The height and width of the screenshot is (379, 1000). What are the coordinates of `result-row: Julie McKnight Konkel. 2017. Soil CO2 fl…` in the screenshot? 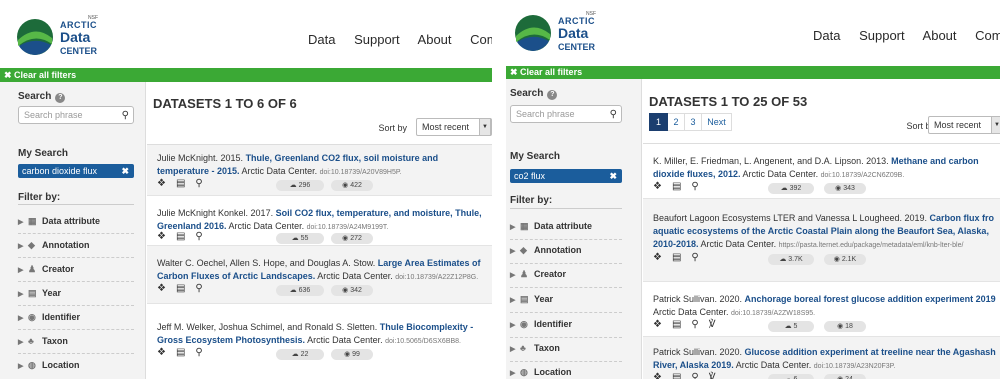 It's located at (319, 221).